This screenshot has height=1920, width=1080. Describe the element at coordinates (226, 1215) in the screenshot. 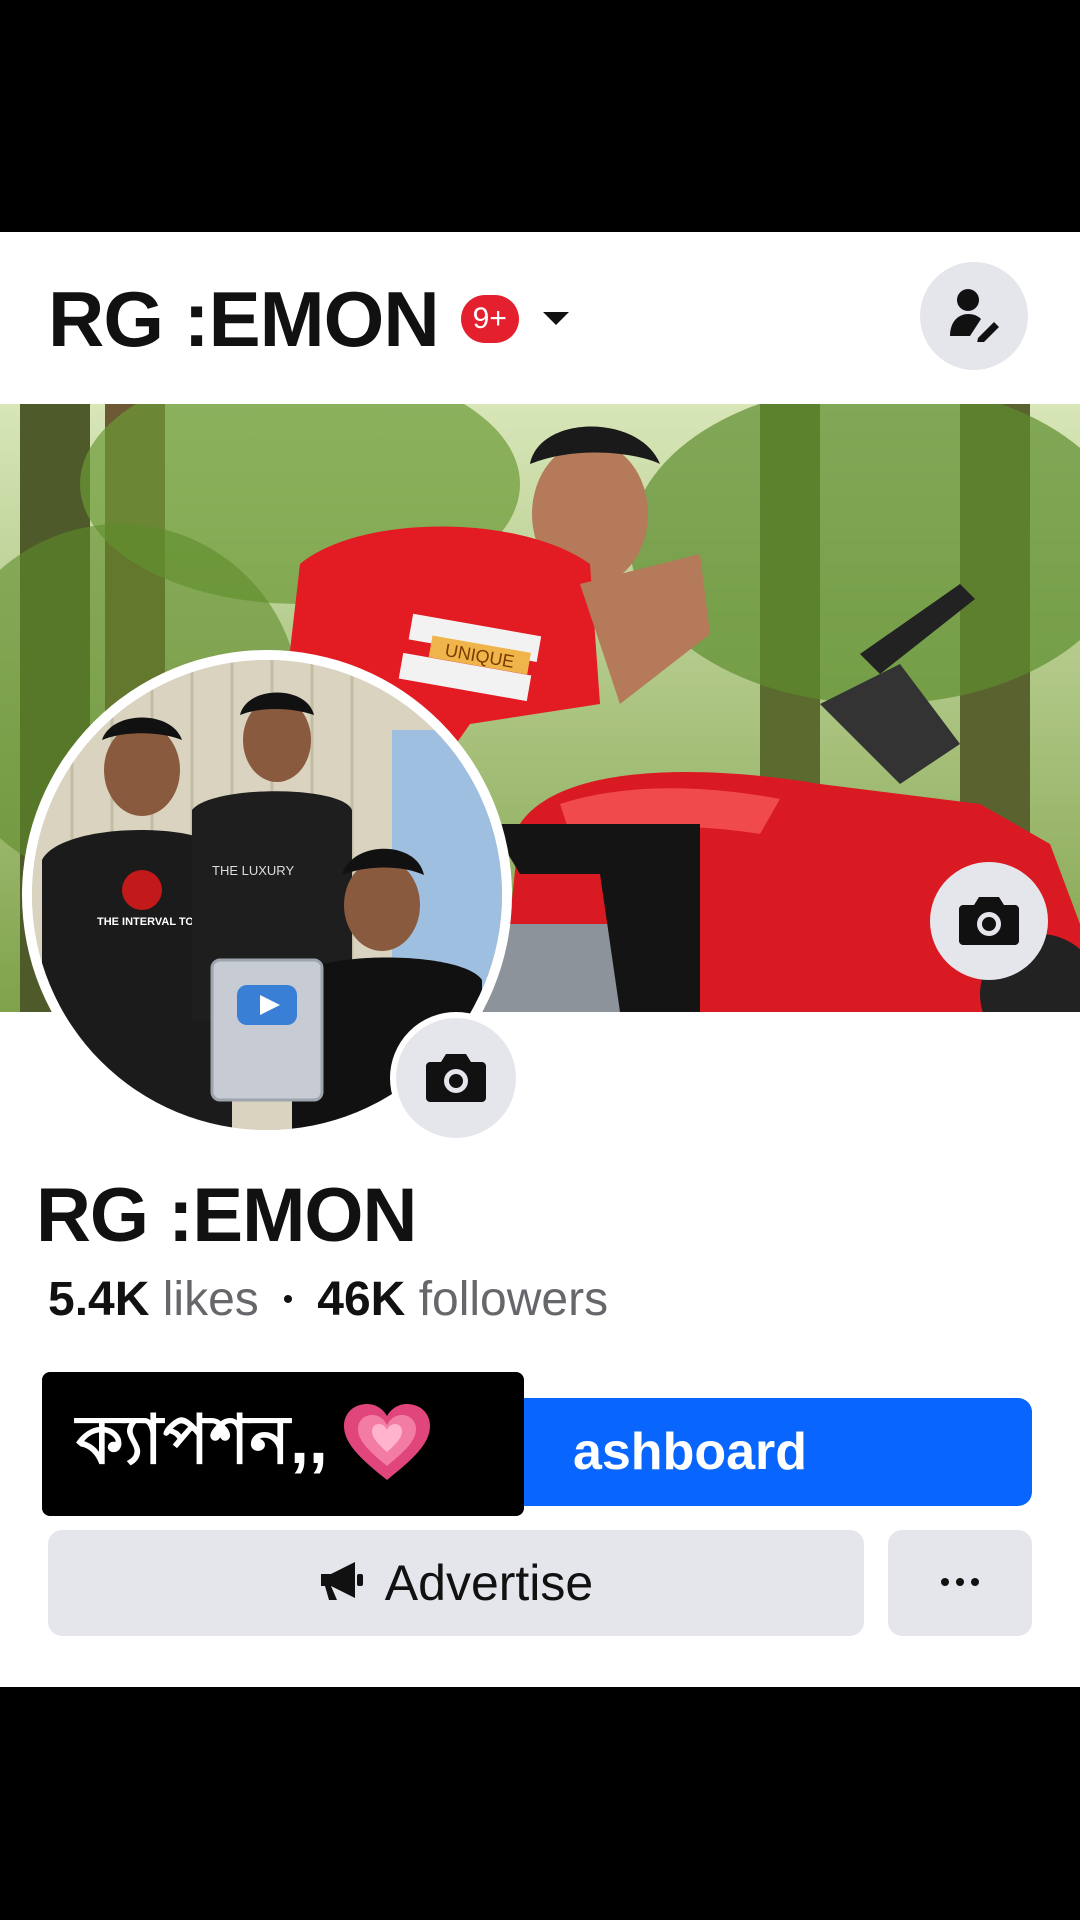

I see `page-name: RG :EMON` at that location.